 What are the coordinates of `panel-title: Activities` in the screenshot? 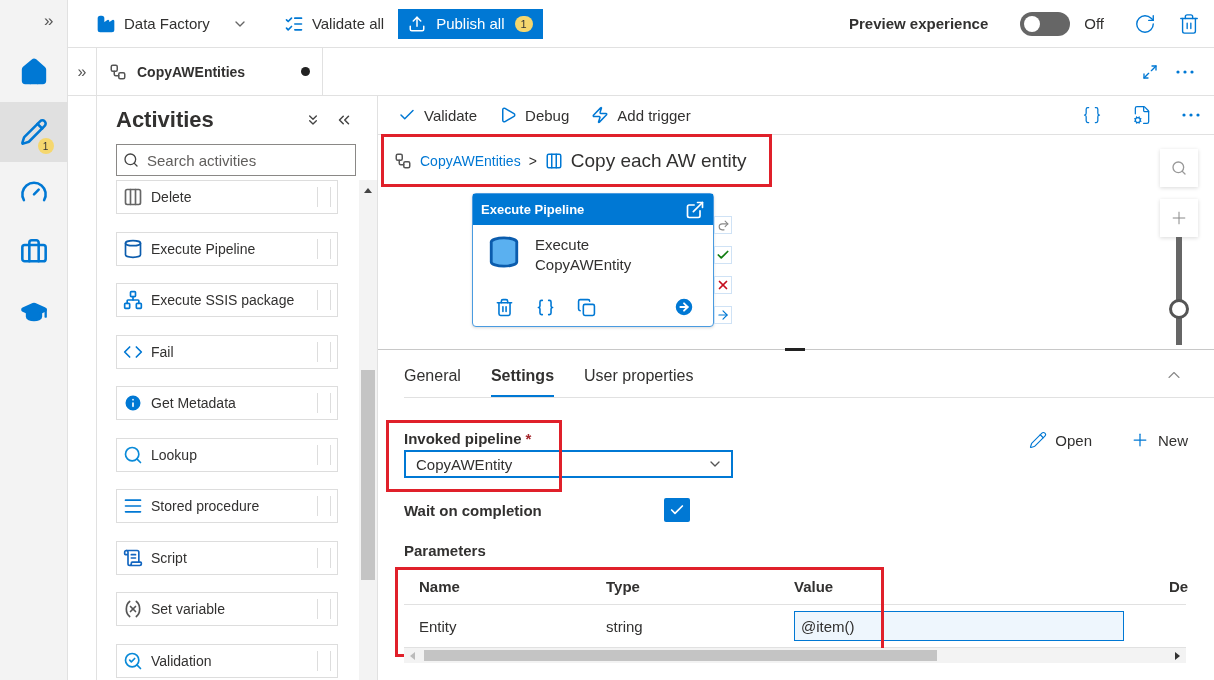 It's located at (165, 120).